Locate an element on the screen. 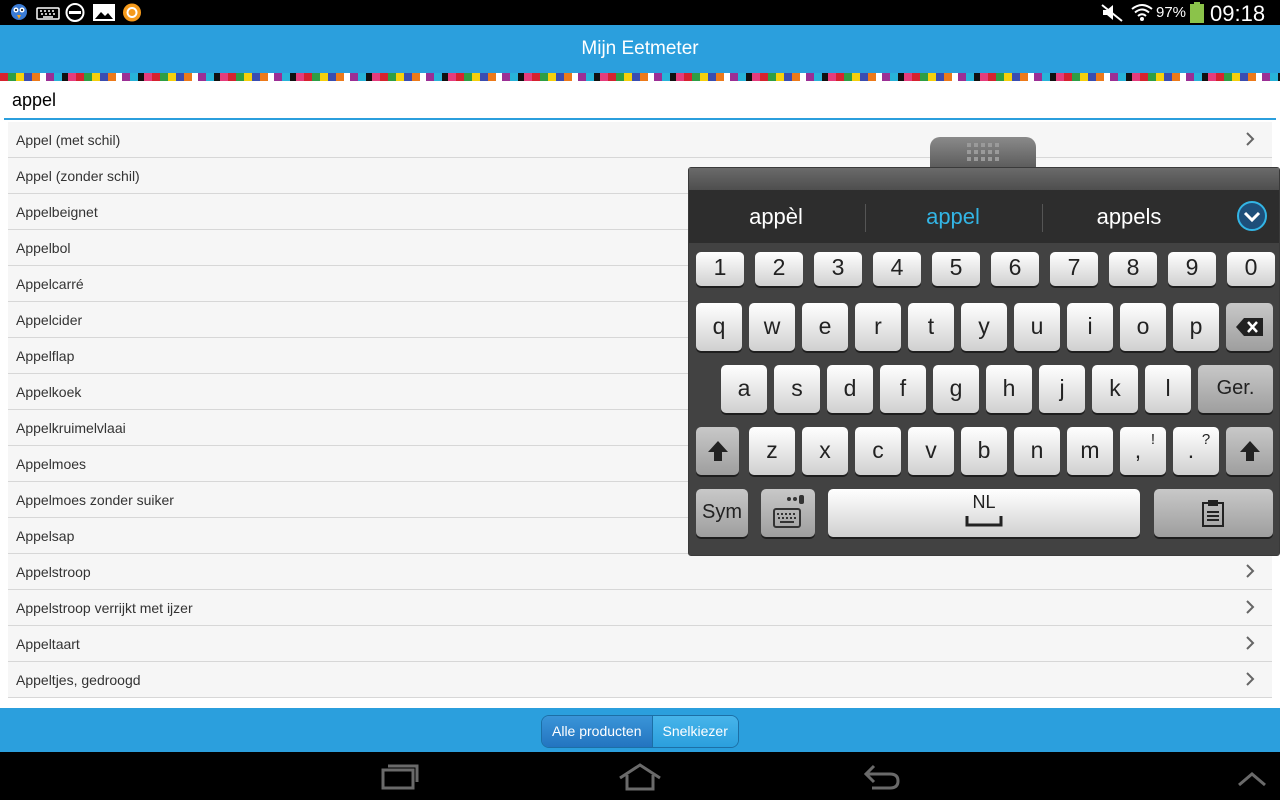 The height and width of the screenshot is (800, 1280). key-7-label: 7 is located at coordinates (1074, 267).